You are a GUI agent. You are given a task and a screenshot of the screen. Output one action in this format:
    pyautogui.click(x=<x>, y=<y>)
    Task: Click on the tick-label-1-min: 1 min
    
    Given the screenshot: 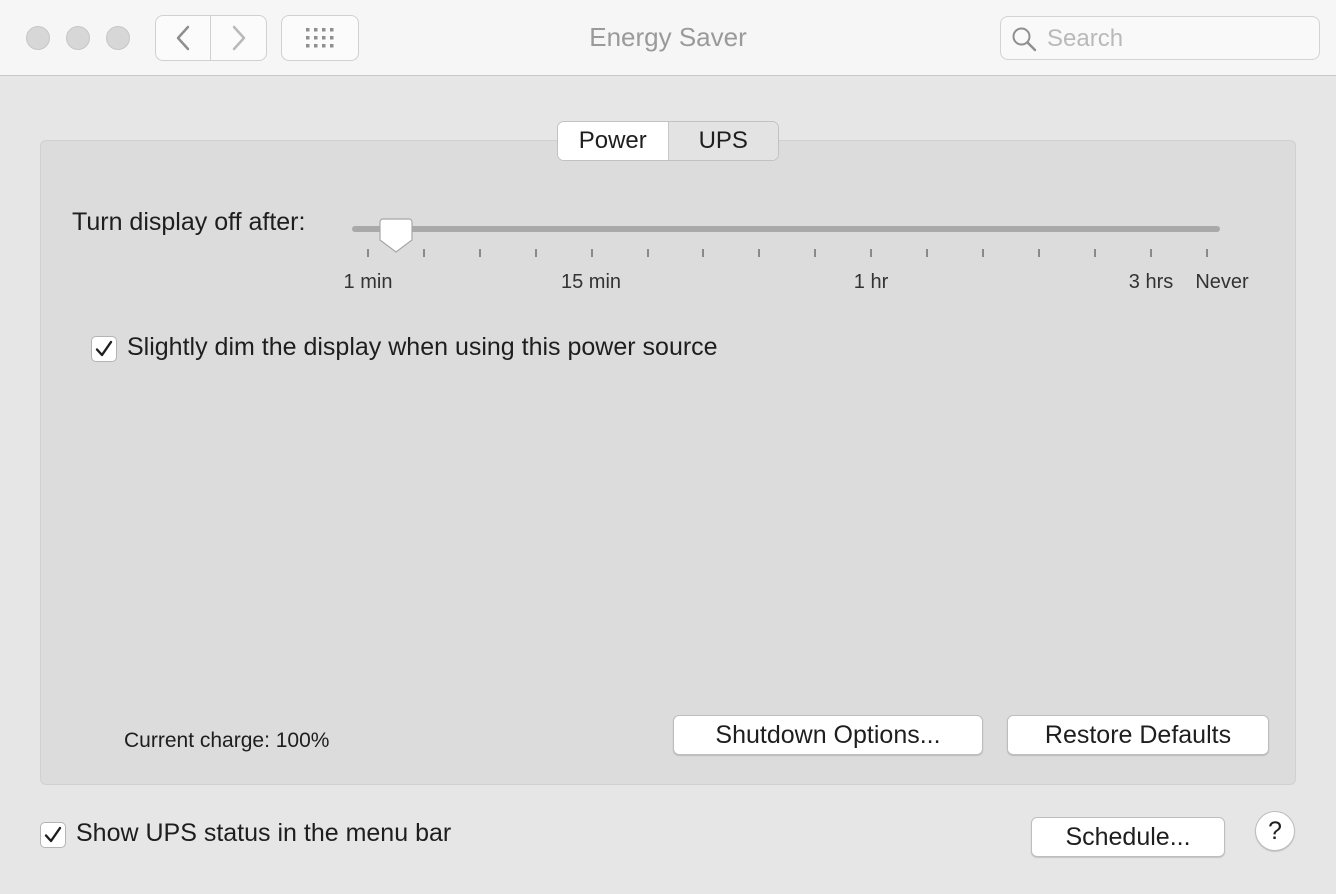 What is the action you would take?
    pyautogui.click(x=368, y=282)
    